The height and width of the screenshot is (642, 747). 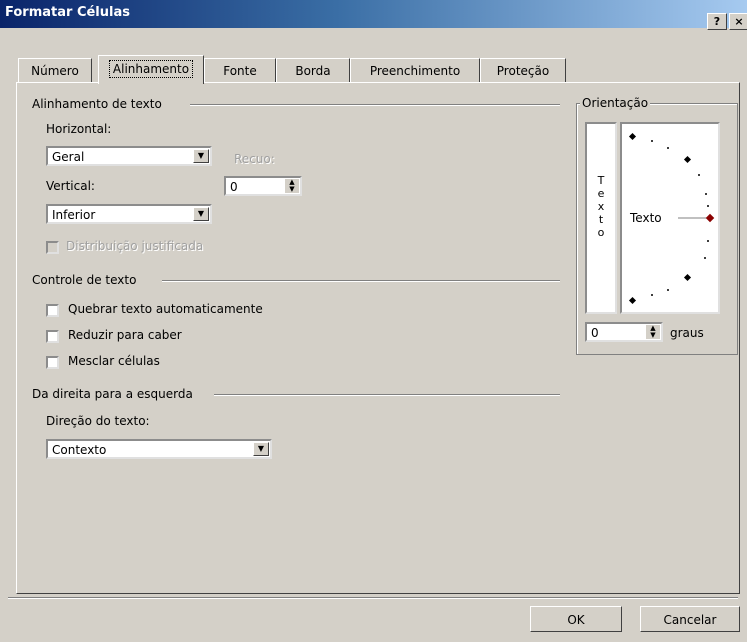 What do you see at coordinates (234, 187) in the screenshot?
I see `indent-value: 0` at bounding box center [234, 187].